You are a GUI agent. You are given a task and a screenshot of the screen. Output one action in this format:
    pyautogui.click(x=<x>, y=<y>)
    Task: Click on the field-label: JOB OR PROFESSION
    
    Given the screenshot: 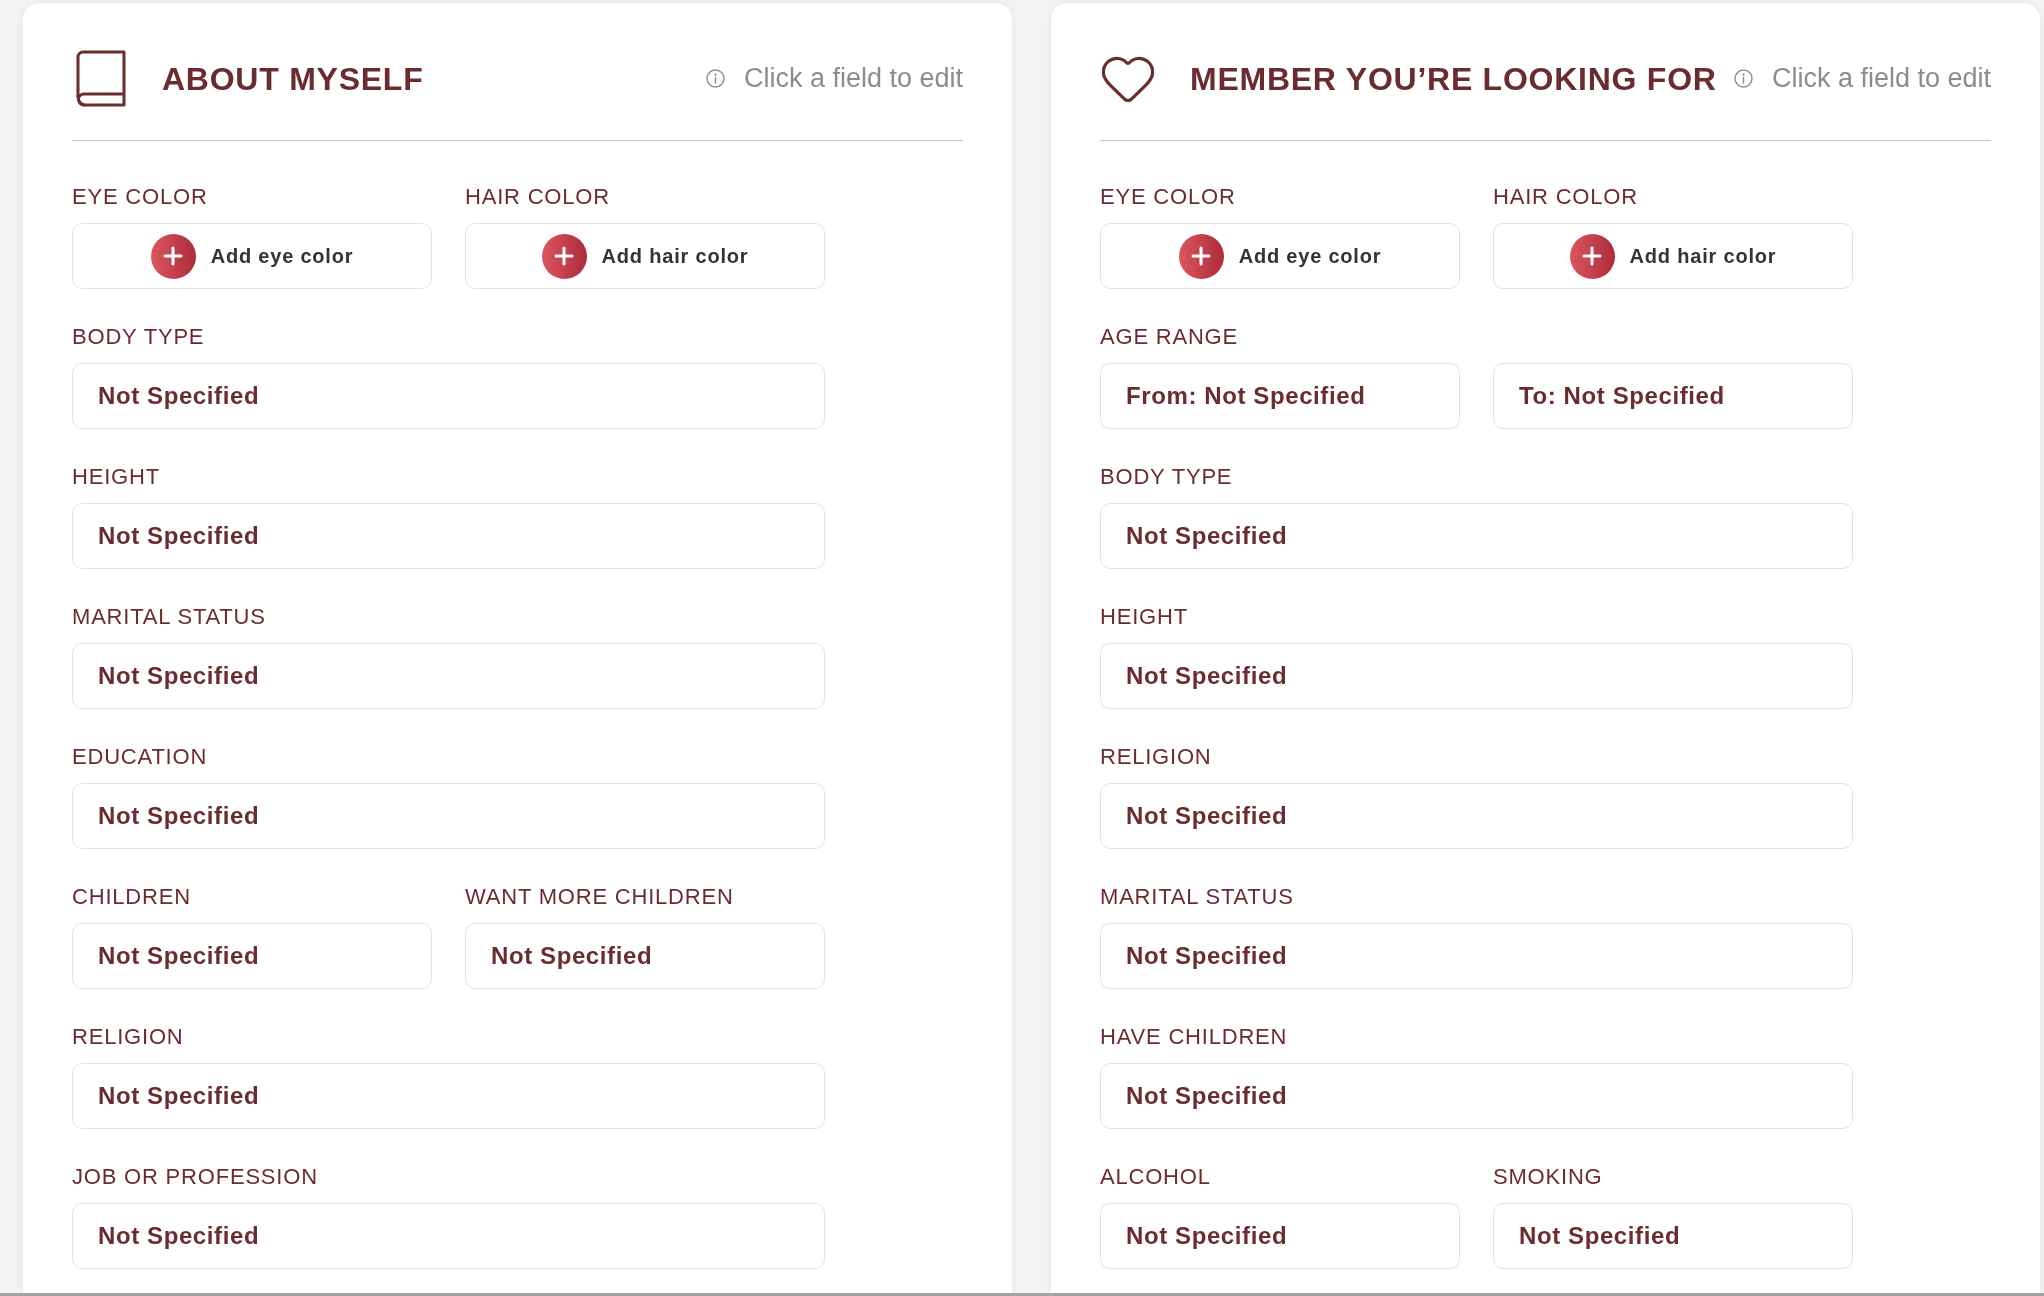 What is the action you would take?
    pyautogui.click(x=195, y=1176)
    